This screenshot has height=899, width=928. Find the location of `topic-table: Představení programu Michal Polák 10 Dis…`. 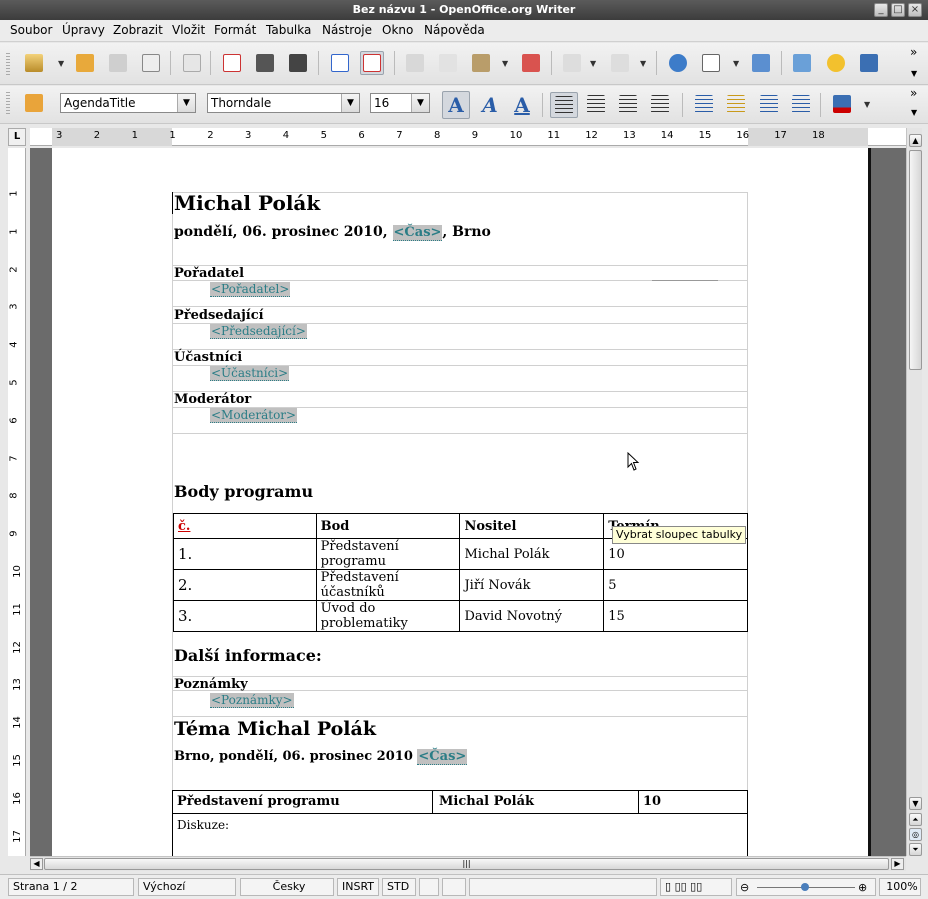

topic-table: Představení programu Michal Polák 10 Dis… is located at coordinates (460, 823).